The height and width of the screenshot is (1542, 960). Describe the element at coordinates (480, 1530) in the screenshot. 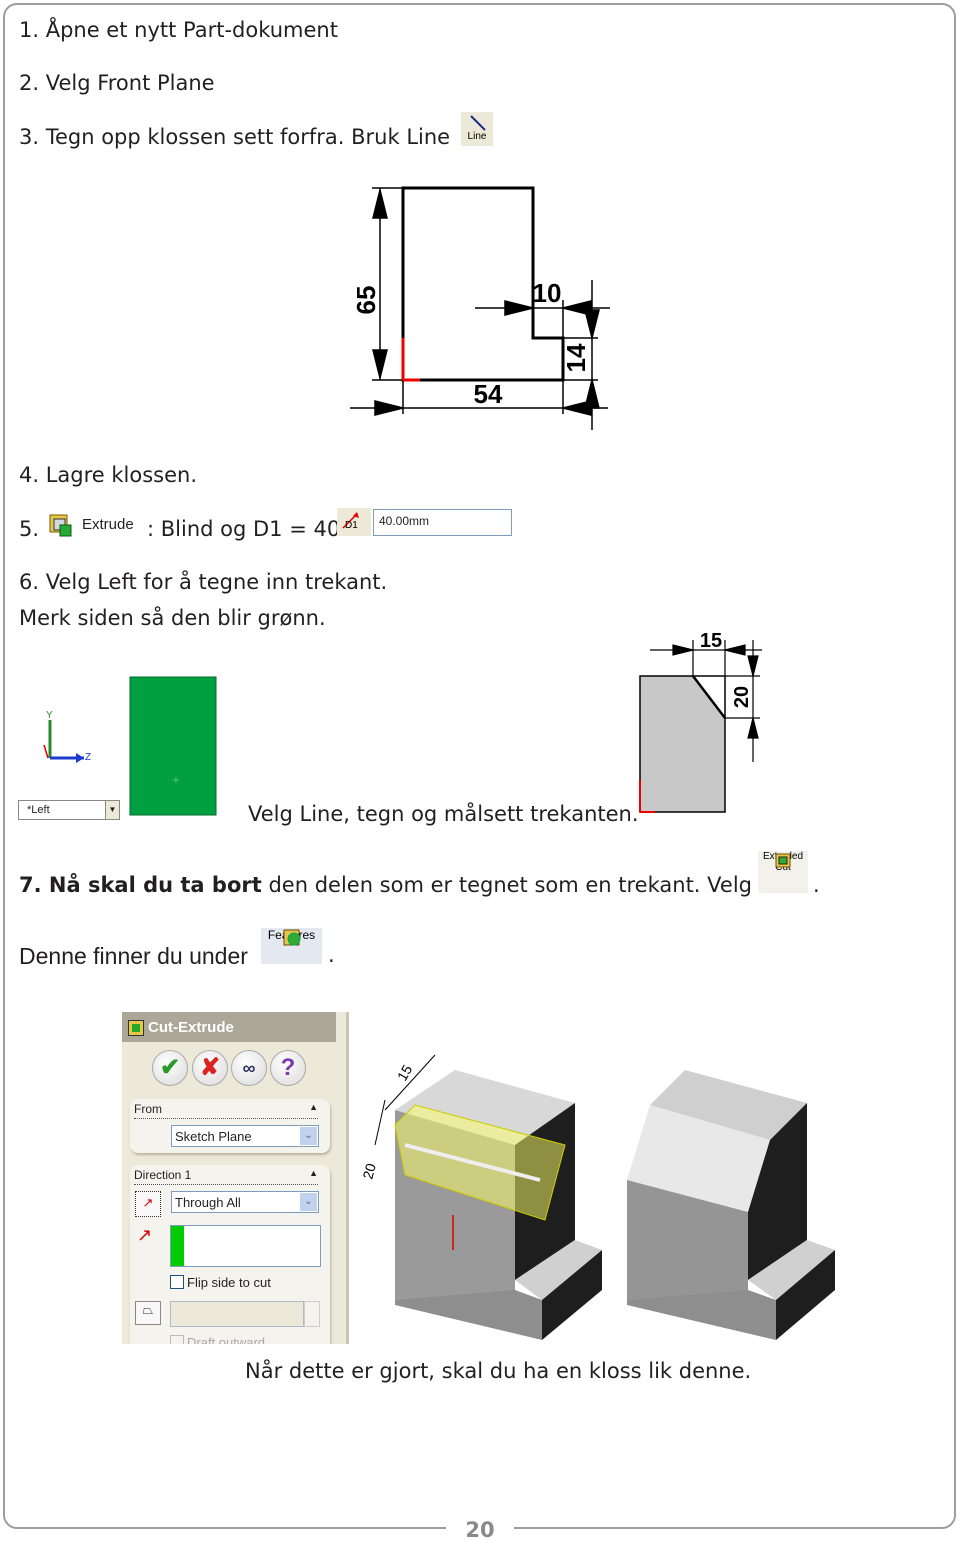

I see `page-number: 20` at that location.